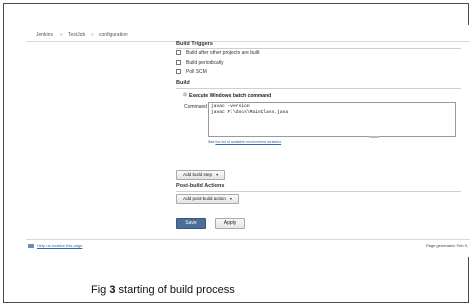  Describe the element at coordinates (205, 63) in the screenshot. I see `checkbox-label: Build periodically` at that location.